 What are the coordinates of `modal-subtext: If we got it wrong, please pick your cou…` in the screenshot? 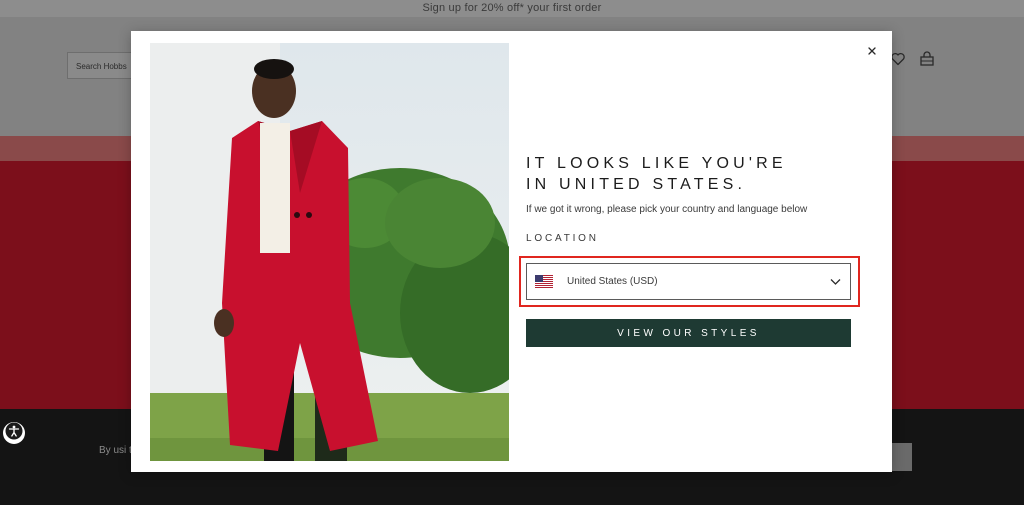 It's located at (667, 209).